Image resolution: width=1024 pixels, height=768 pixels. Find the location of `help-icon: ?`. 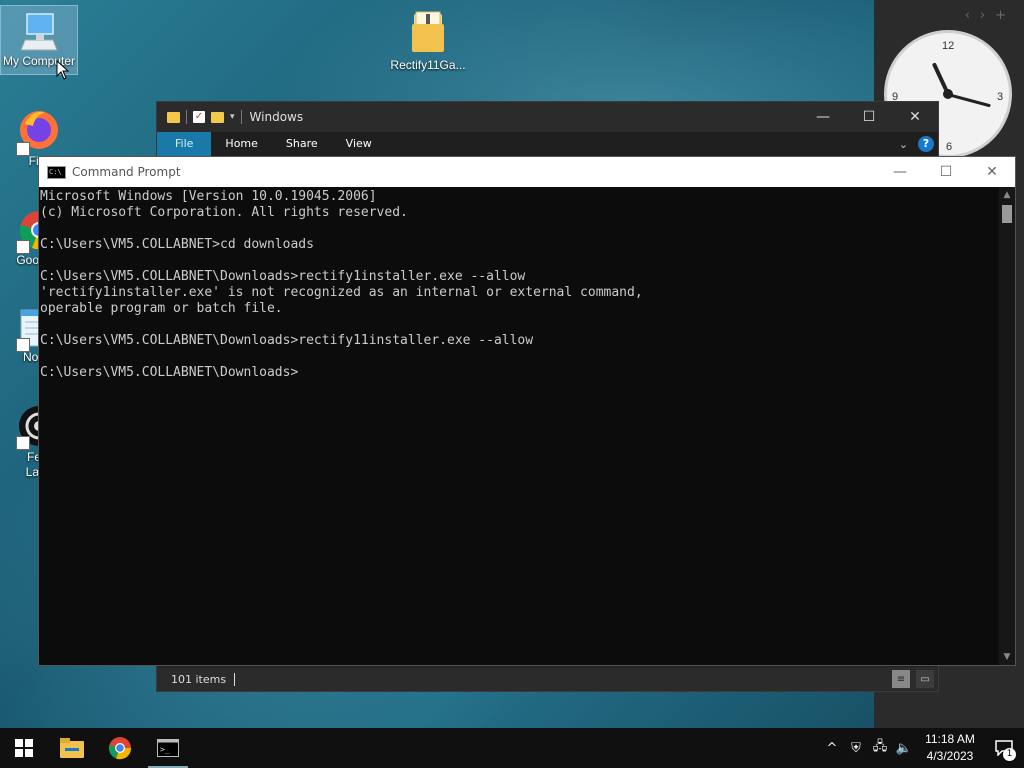

help-icon: ? is located at coordinates (926, 144).